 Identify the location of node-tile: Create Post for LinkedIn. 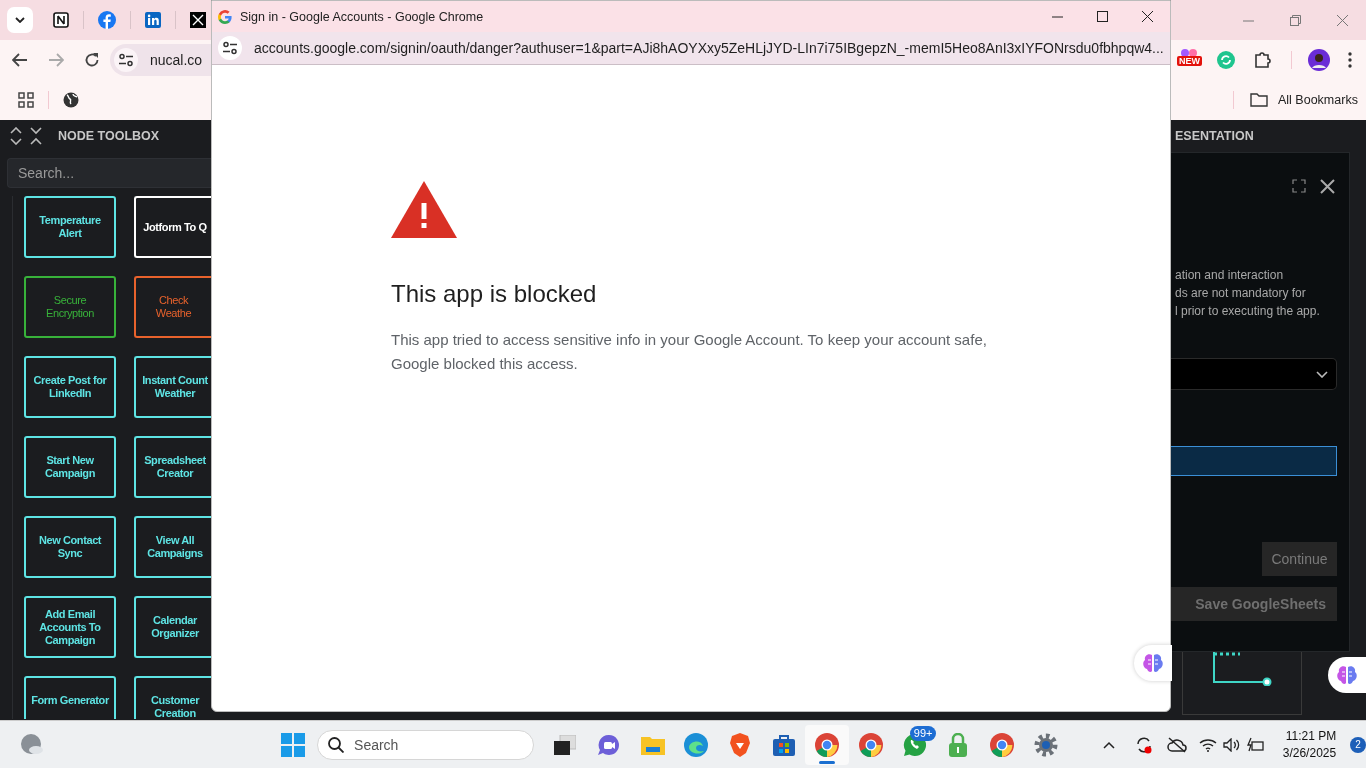
(70, 387).